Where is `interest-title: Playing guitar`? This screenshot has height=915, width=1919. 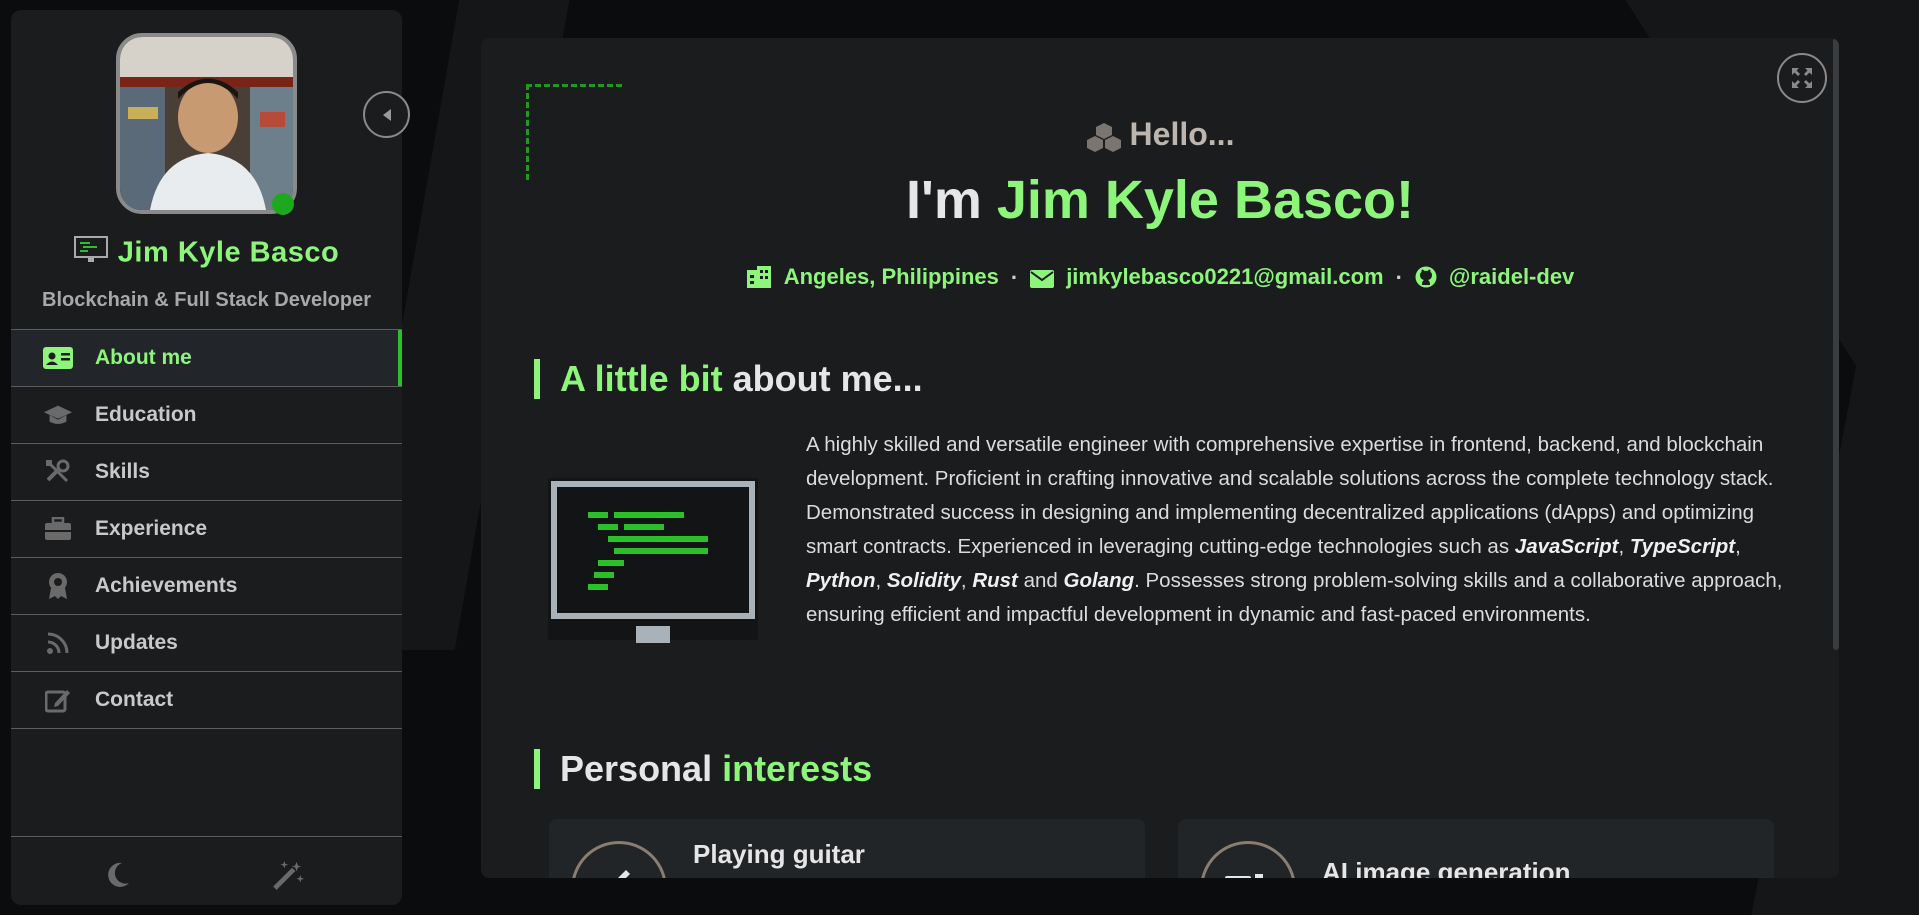
interest-title: Playing guitar is located at coordinates (779, 854).